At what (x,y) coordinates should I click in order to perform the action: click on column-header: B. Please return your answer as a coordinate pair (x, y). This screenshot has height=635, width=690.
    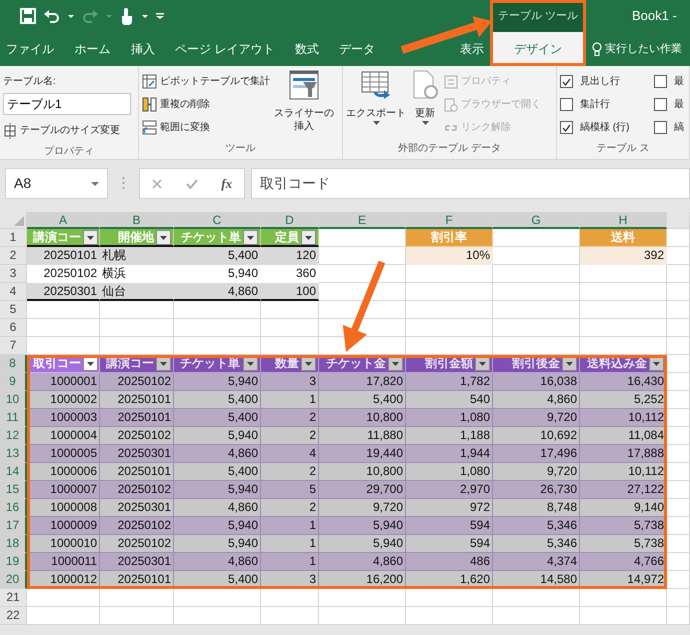
    Looking at the image, I should click on (137, 220).